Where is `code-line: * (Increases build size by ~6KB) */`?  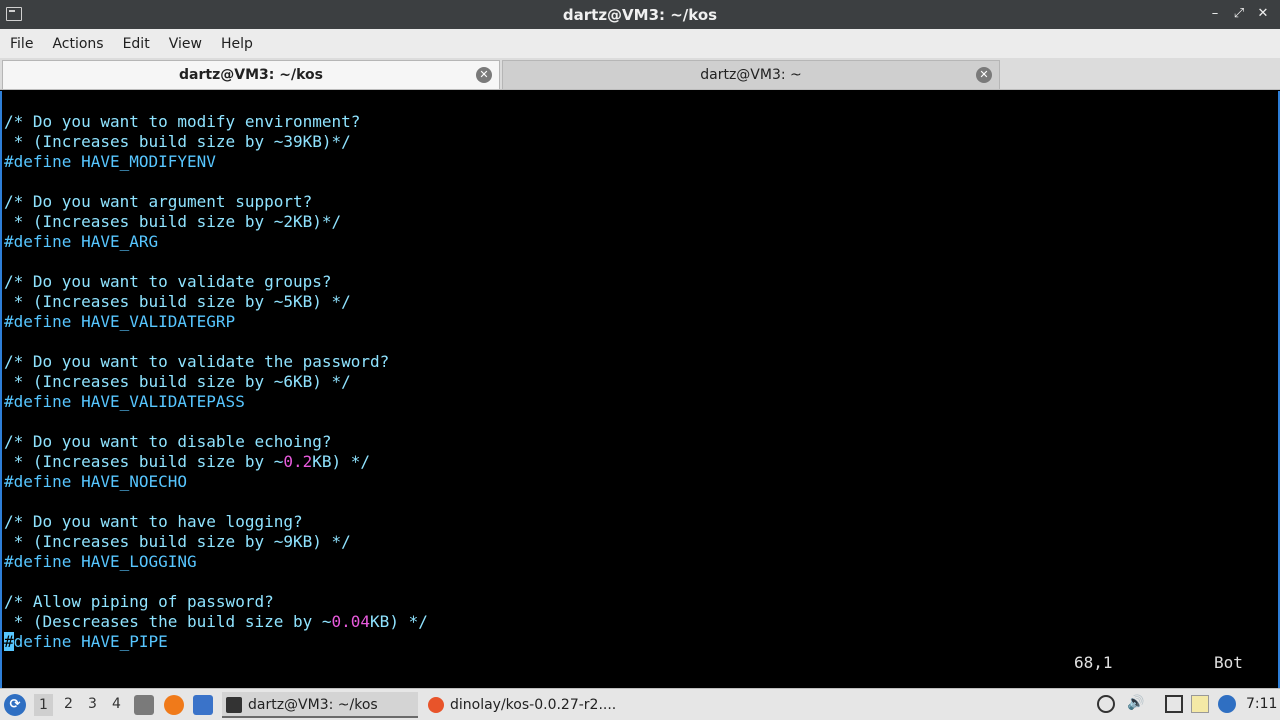 code-line: * (Increases build size by ~6KB) */ is located at coordinates (216, 382).